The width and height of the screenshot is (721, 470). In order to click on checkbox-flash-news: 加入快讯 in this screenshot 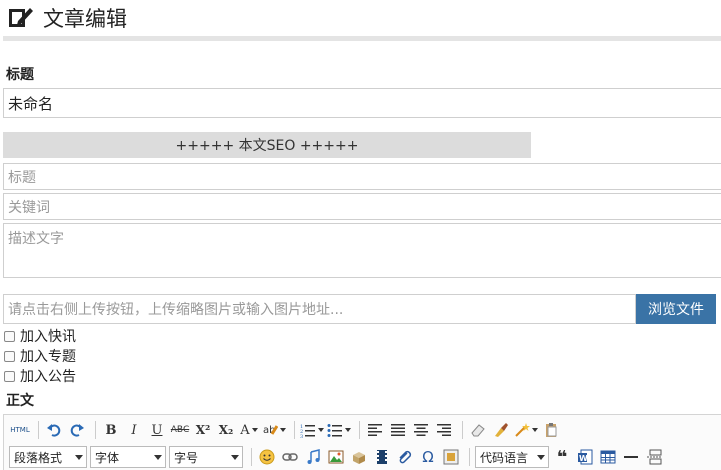, I will do `click(40, 336)`.